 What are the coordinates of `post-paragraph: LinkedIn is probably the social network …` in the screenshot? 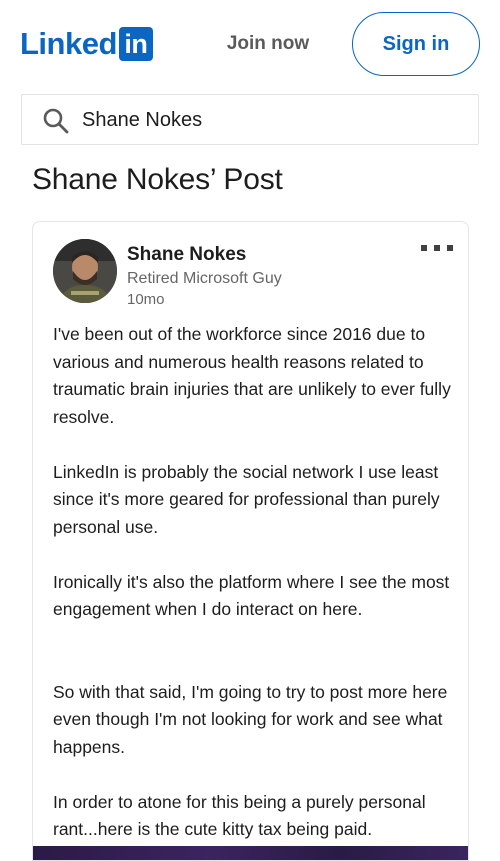 It's located at (246, 499).